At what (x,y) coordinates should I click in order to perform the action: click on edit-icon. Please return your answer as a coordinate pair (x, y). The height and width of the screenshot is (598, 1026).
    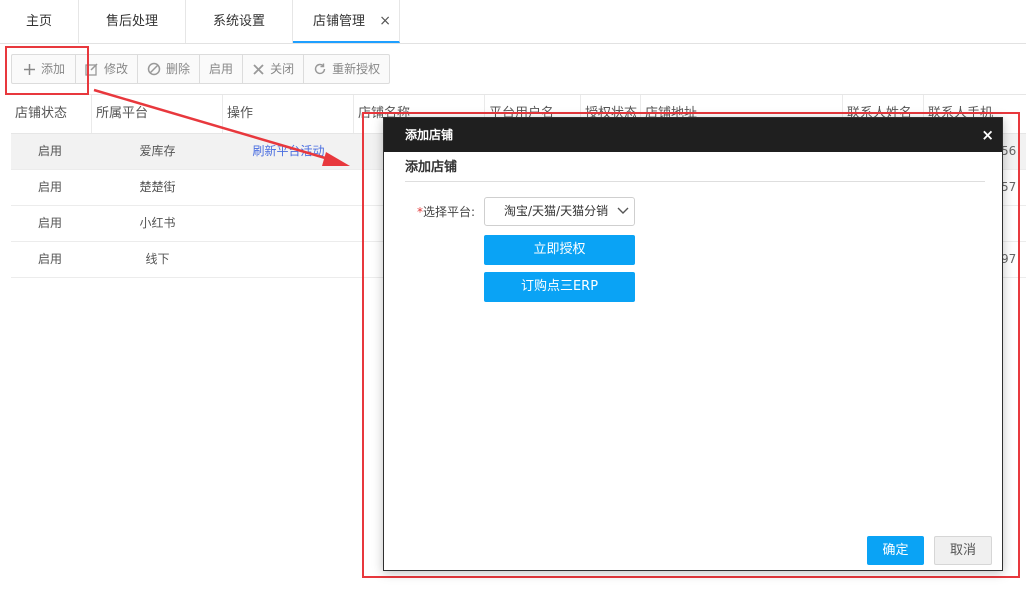
    Looking at the image, I should click on (91, 69).